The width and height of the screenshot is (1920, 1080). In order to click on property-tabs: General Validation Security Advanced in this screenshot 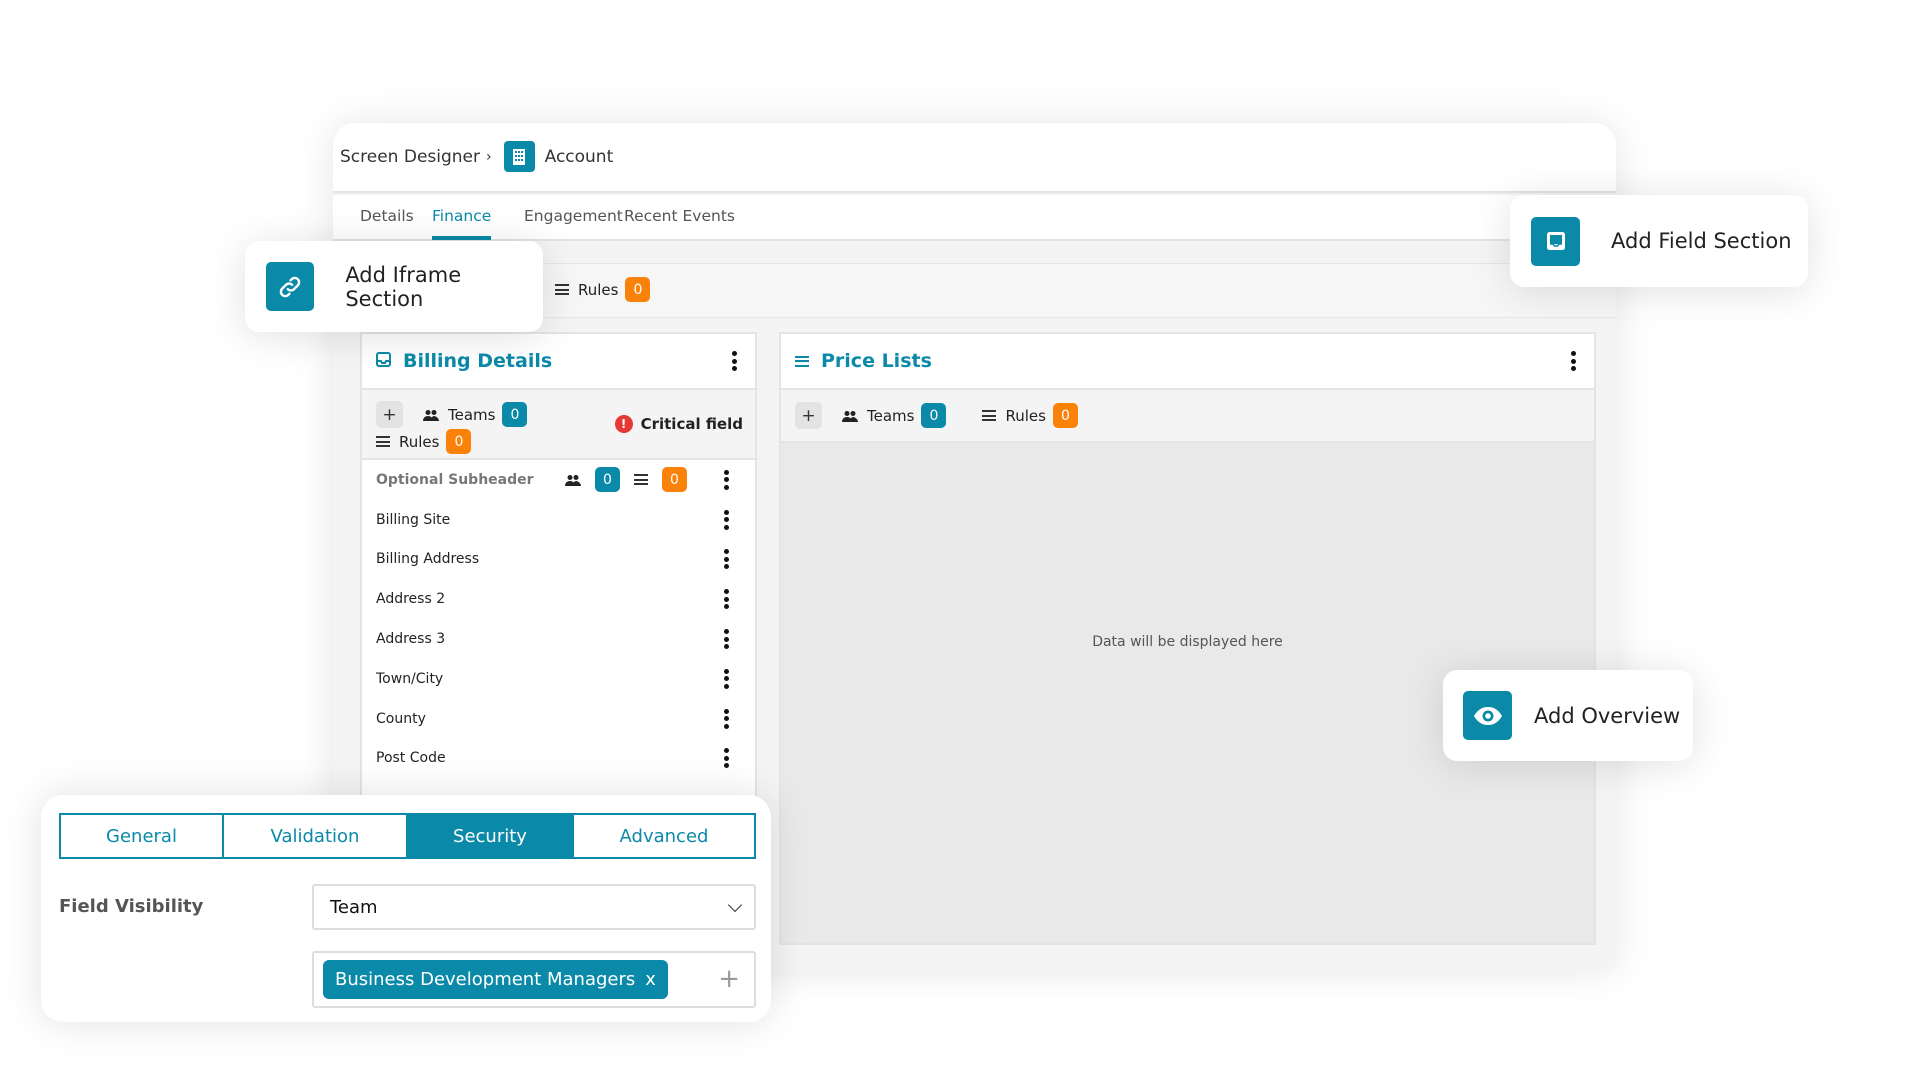, I will do `click(407, 836)`.